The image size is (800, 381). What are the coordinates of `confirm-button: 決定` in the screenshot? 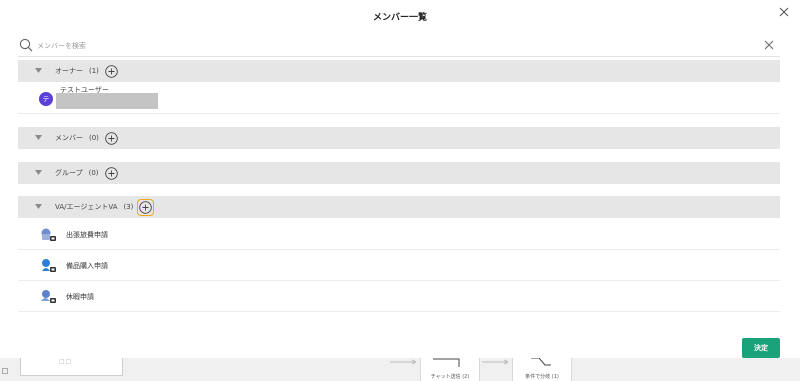 It's located at (761, 348).